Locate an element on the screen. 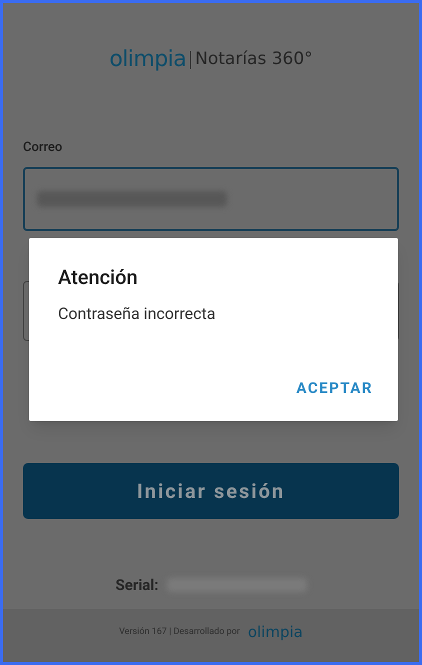 The width and height of the screenshot is (422, 665). dialog-title: Atención is located at coordinates (98, 277).